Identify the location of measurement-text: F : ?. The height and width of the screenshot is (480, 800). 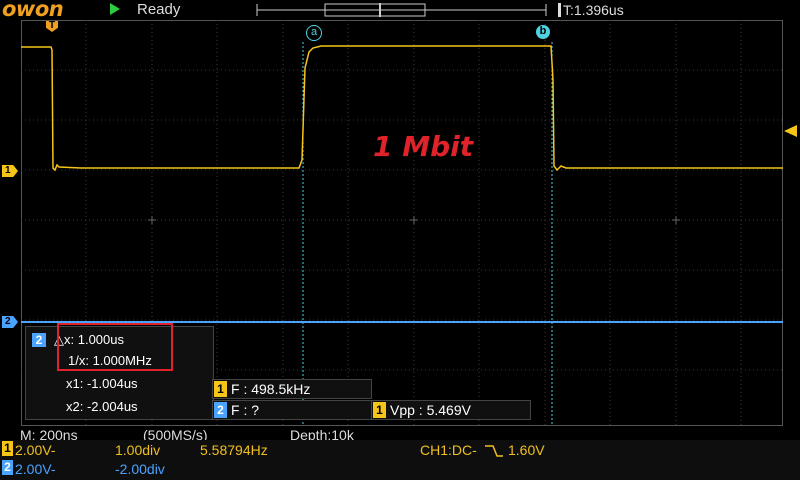
(245, 410).